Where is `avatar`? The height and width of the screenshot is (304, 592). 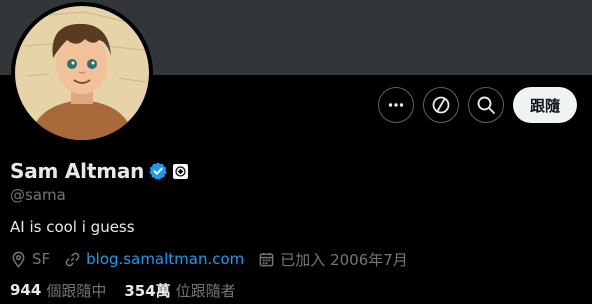 avatar is located at coordinates (82, 73).